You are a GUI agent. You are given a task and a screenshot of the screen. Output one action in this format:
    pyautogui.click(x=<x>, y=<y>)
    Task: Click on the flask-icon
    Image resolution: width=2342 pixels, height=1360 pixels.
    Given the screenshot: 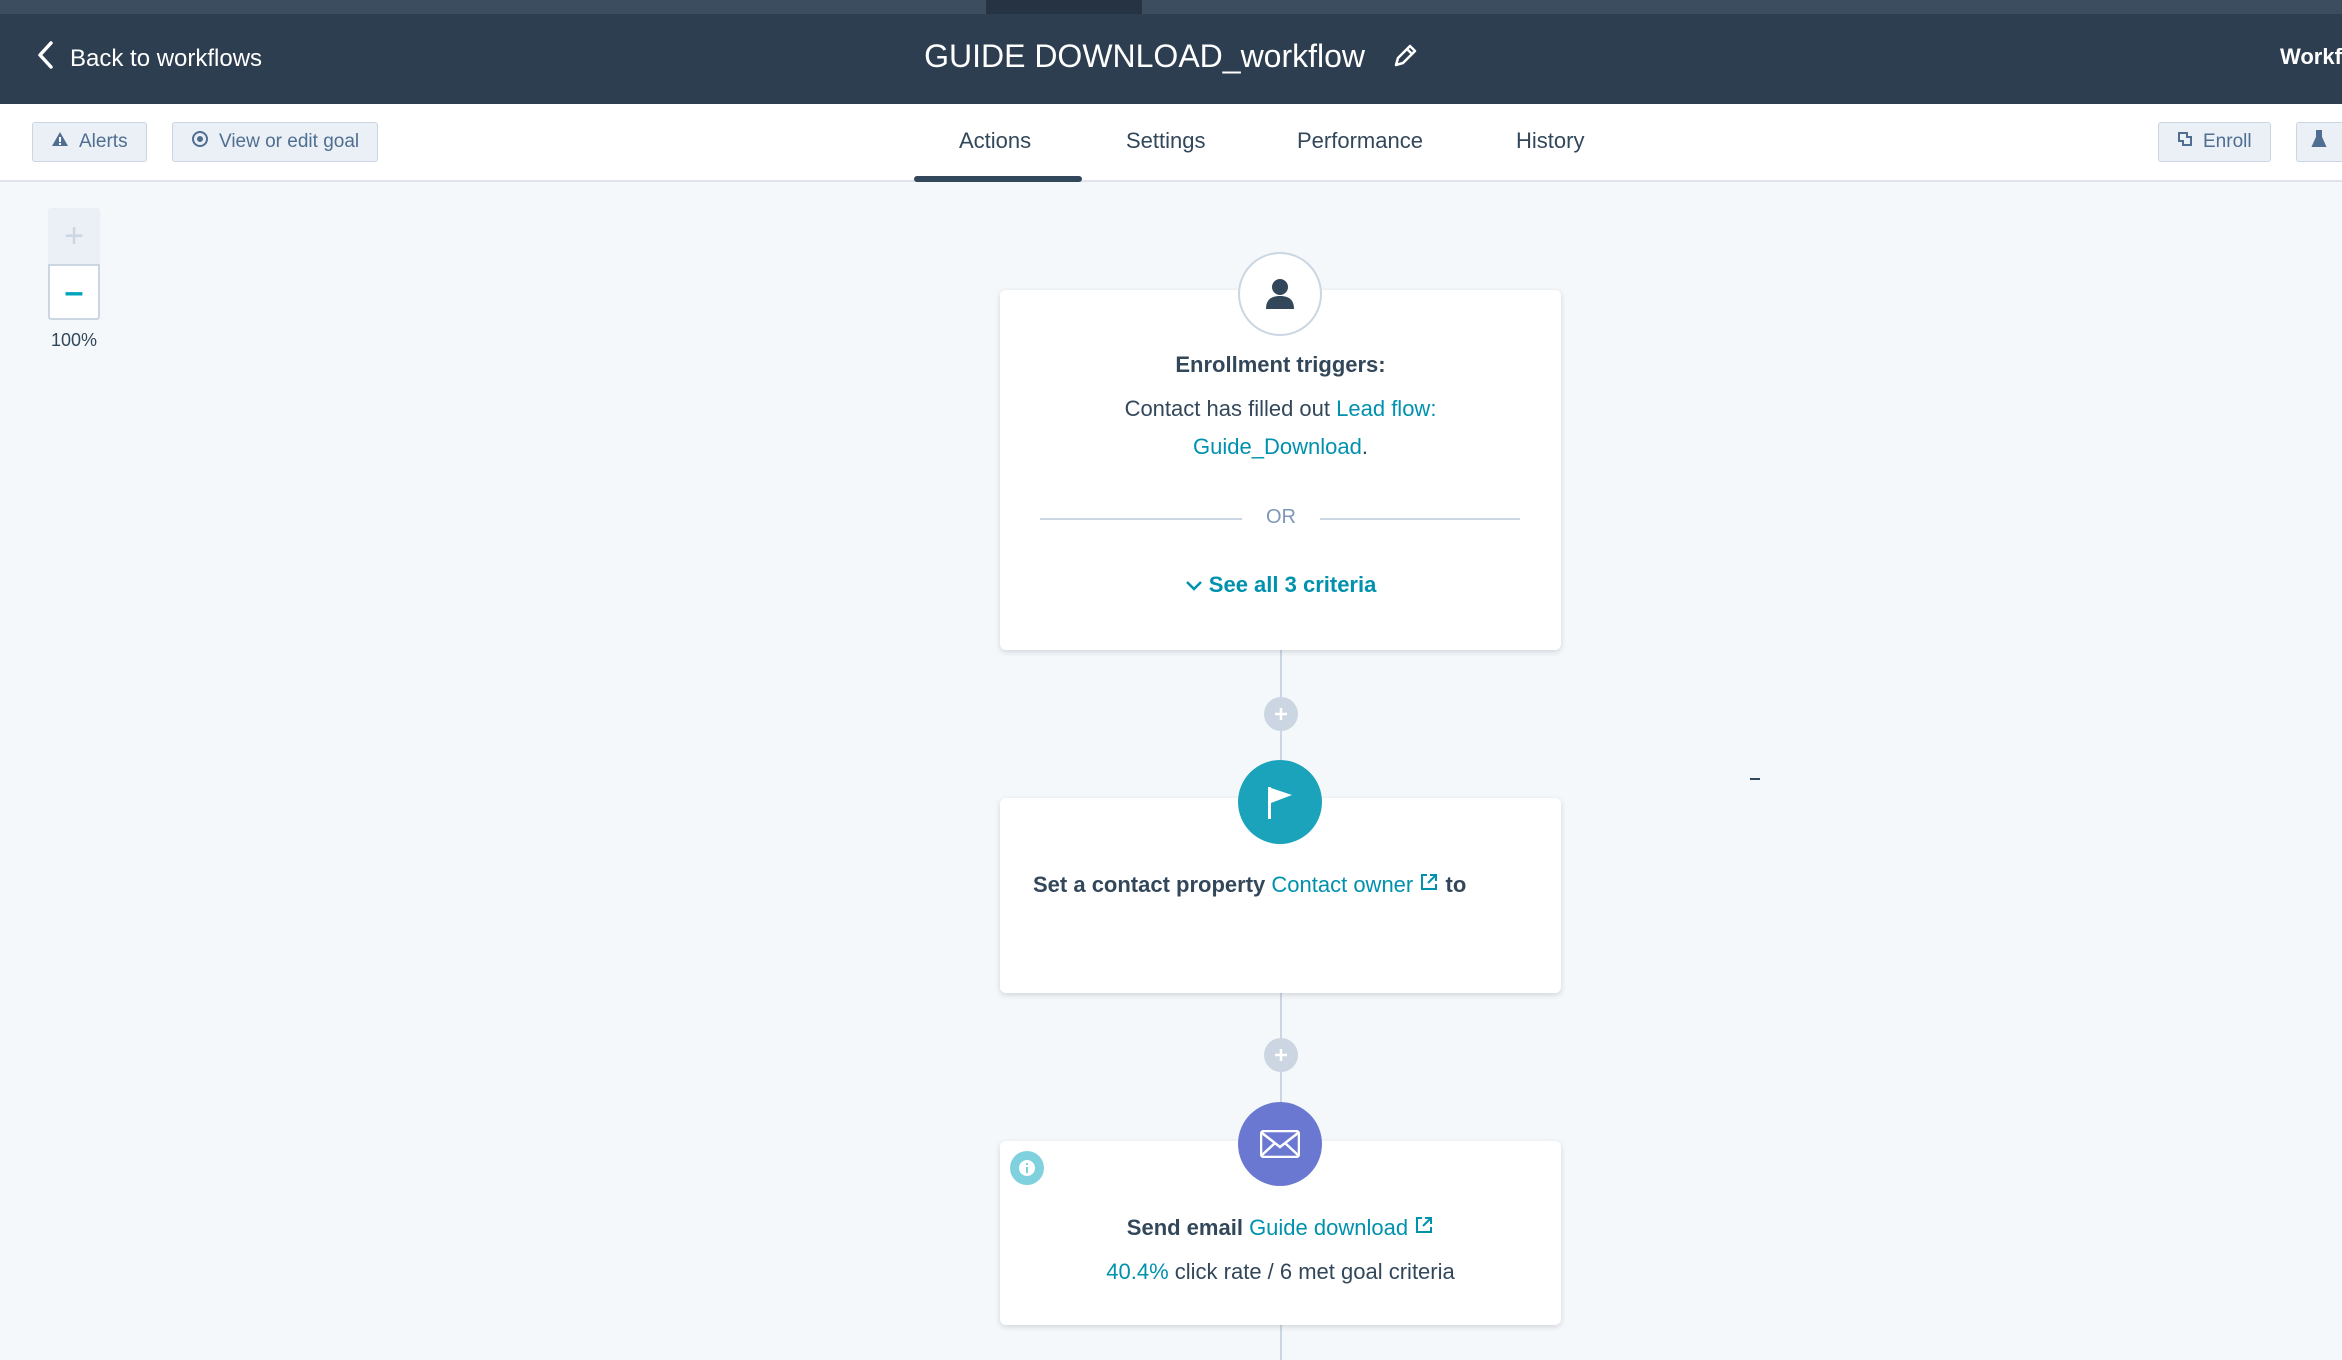 What is the action you would take?
    pyautogui.click(x=2319, y=142)
    